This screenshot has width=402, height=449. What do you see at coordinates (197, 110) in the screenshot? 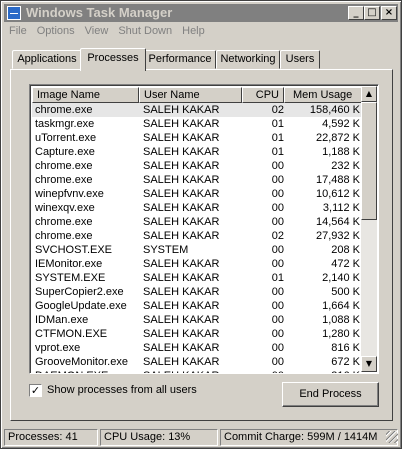
I see `table-row: chrome.exe SALEH KAKAR 02 158,460 K` at bounding box center [197, 110].